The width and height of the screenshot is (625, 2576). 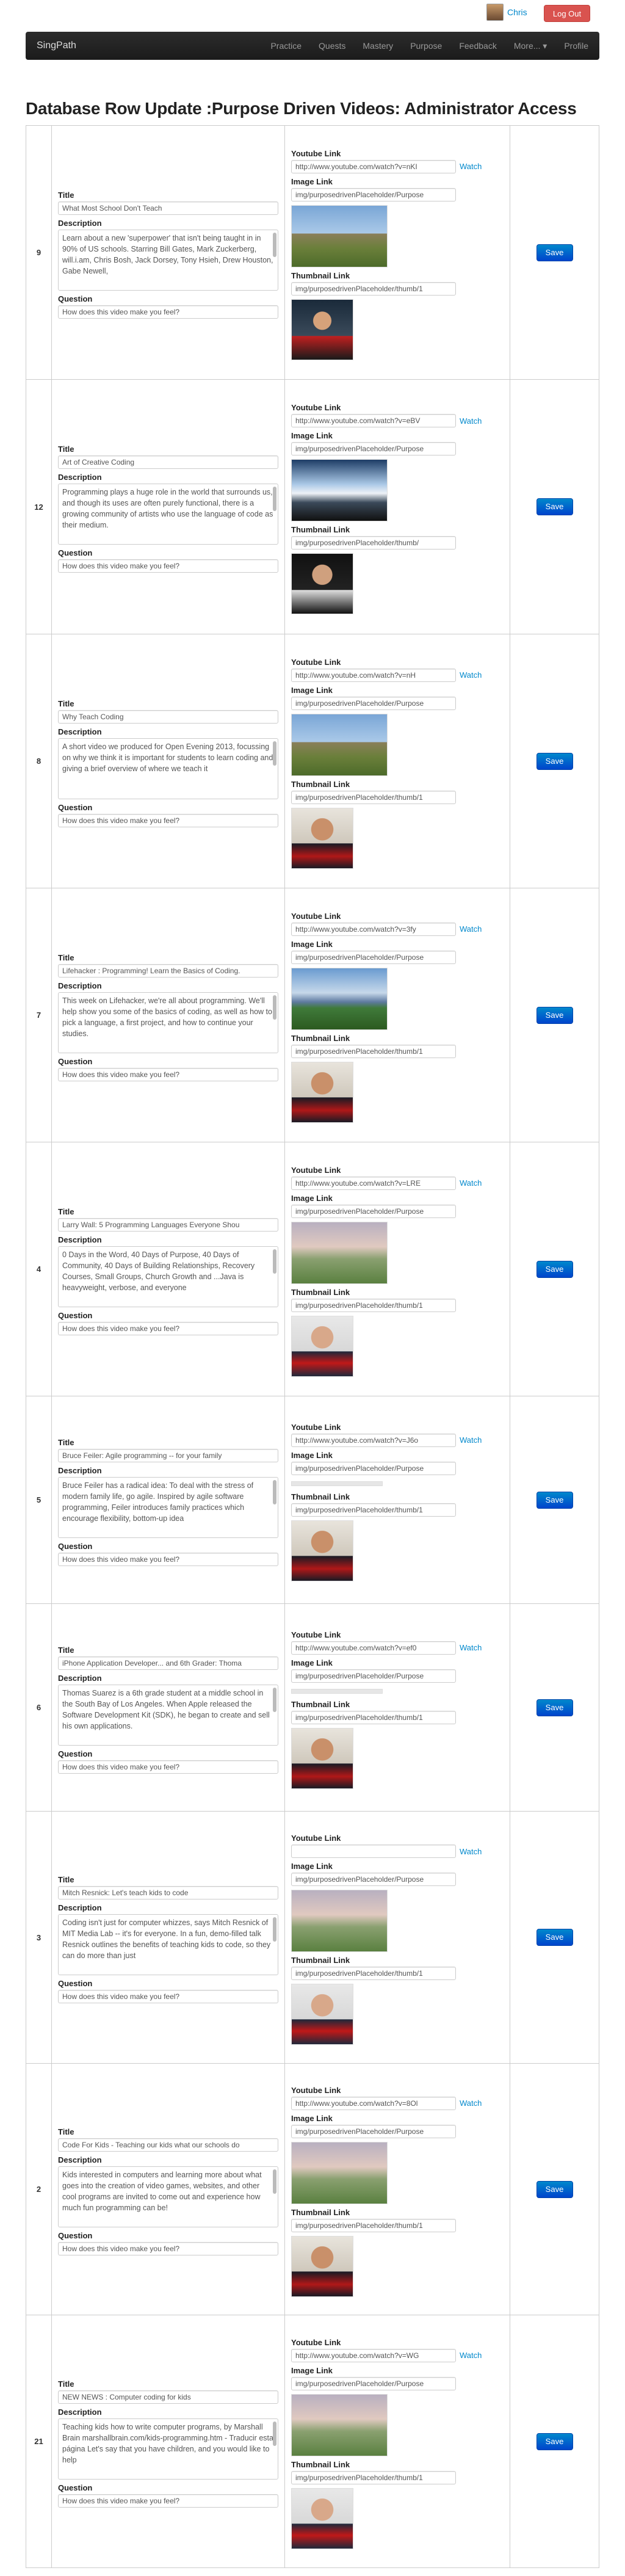 I want to click on nav-item-quests: Quests, so click(x=332, y=46).